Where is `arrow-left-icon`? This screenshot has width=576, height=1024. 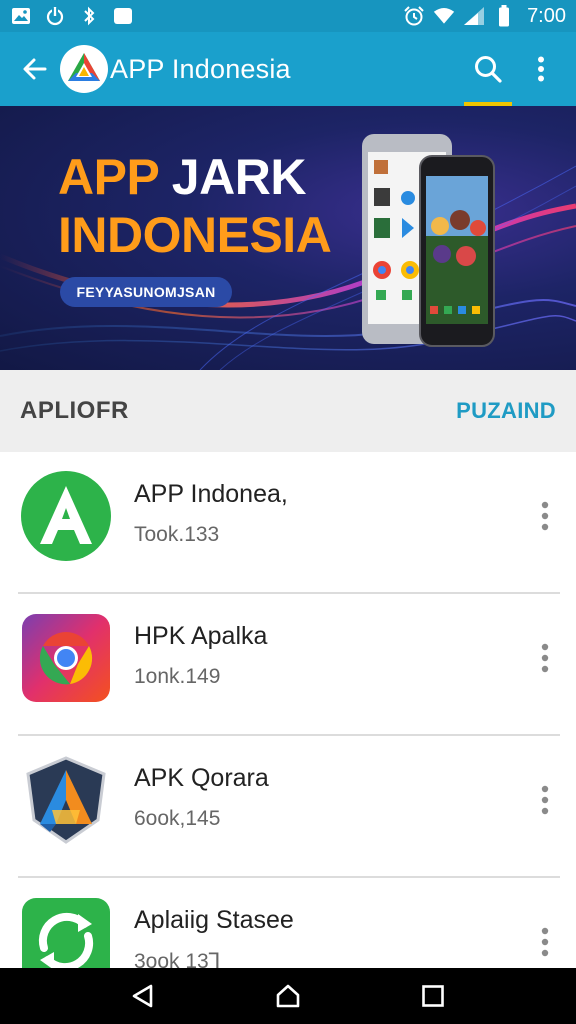
arrow-left-icon is located at coordinates (35, 69).